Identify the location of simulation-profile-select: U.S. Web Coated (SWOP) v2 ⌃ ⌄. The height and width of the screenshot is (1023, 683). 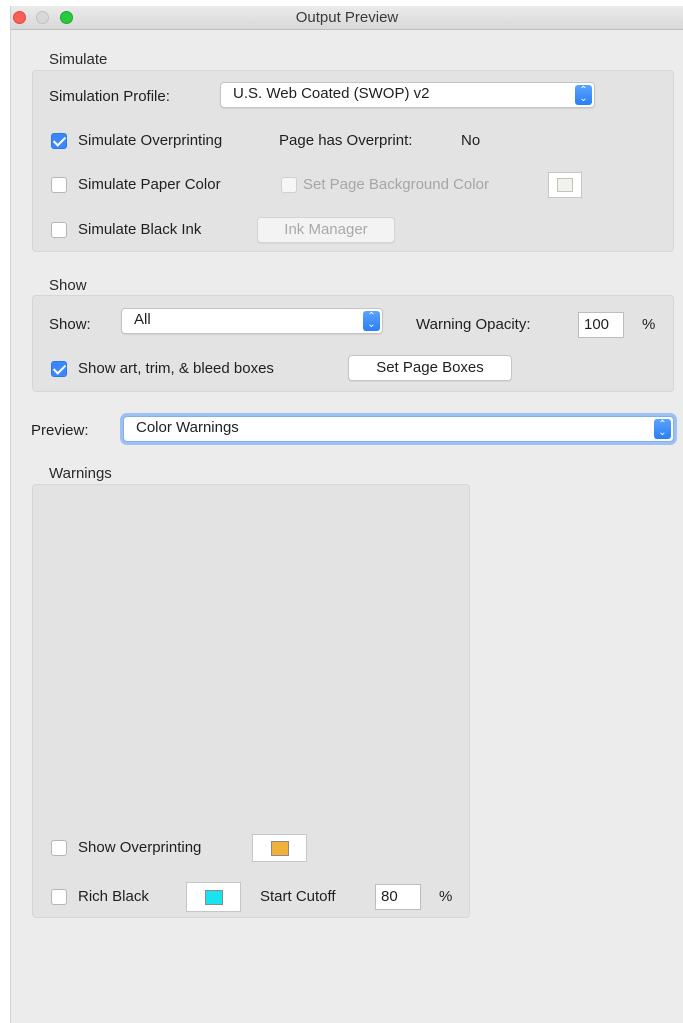
(407, 95).